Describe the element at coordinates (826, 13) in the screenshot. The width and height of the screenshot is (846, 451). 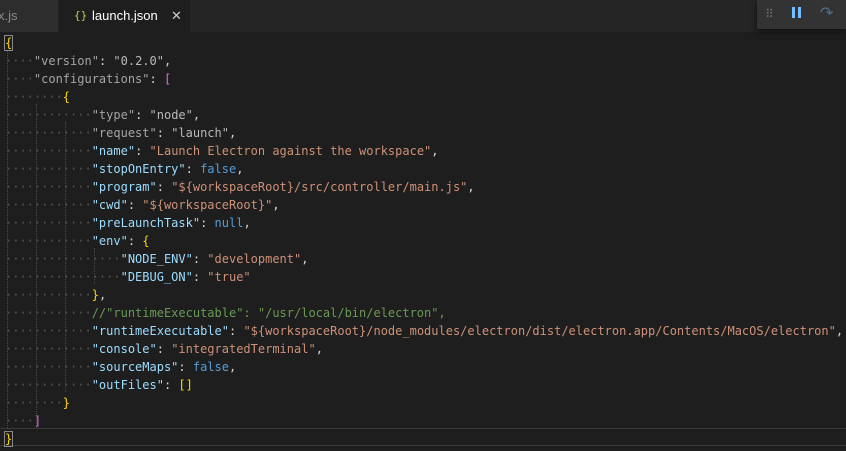
I see `step-over-icon: ↷` at that location.